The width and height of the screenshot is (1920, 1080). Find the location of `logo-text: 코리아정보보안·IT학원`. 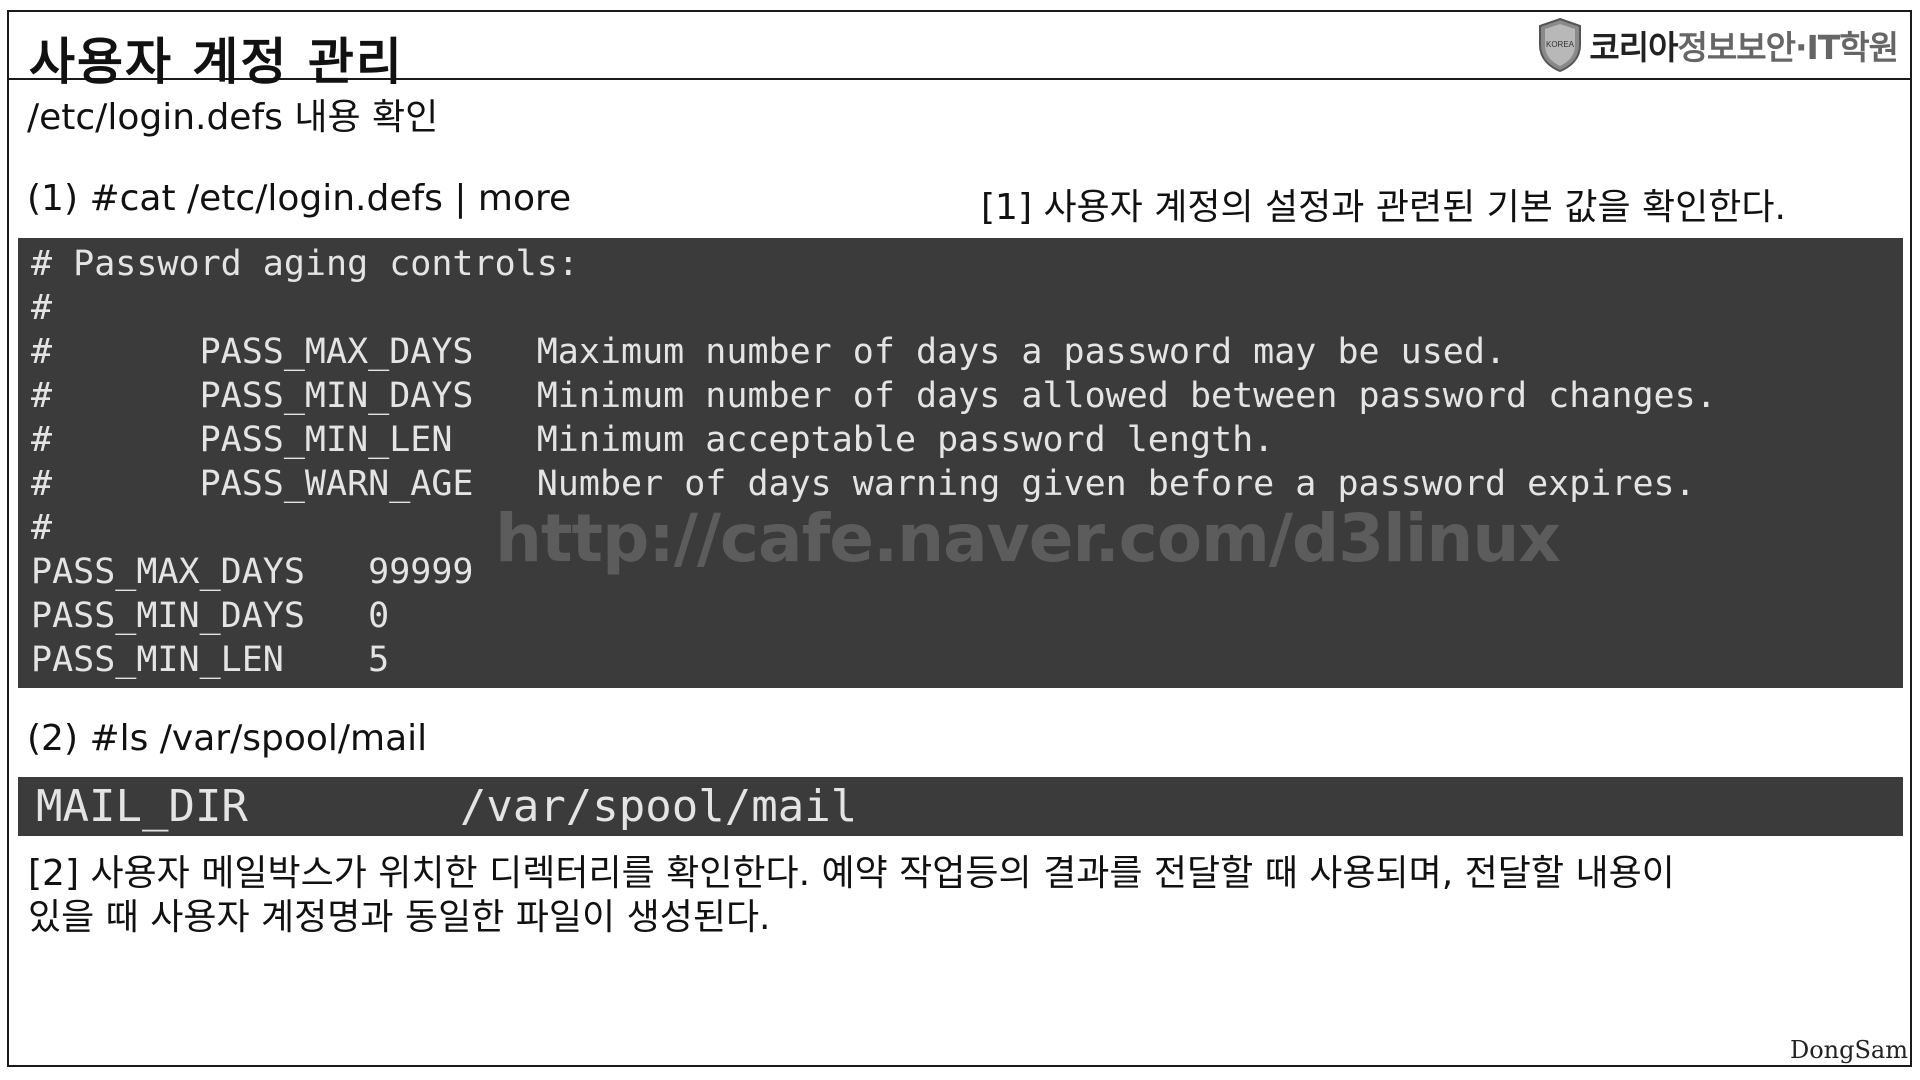

logo-text: 코리아정보보안·IT학원 is located at coordinates (1744, 45).